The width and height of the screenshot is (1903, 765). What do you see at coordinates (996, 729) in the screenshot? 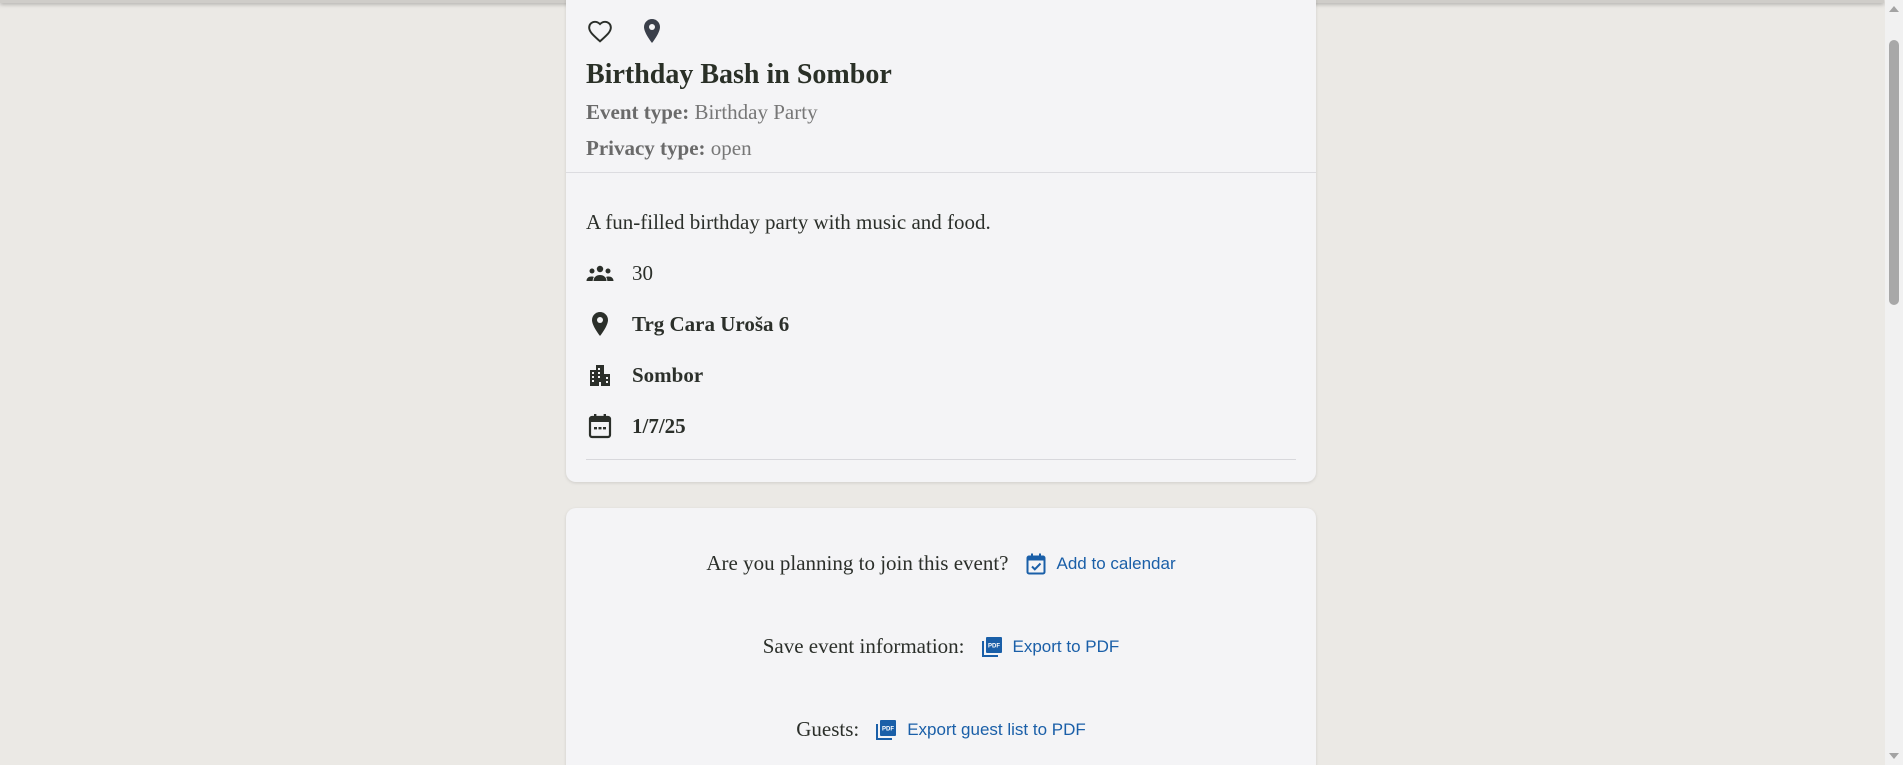
I see `export-guest-list-label: Export guest list to PDF` at bounding box center [996, 729].